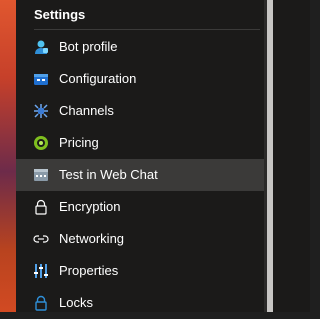  What do you see at coordinates (41, 143) in the screenshot?
I see `pricing-icon` at bounding box center [41, 143].